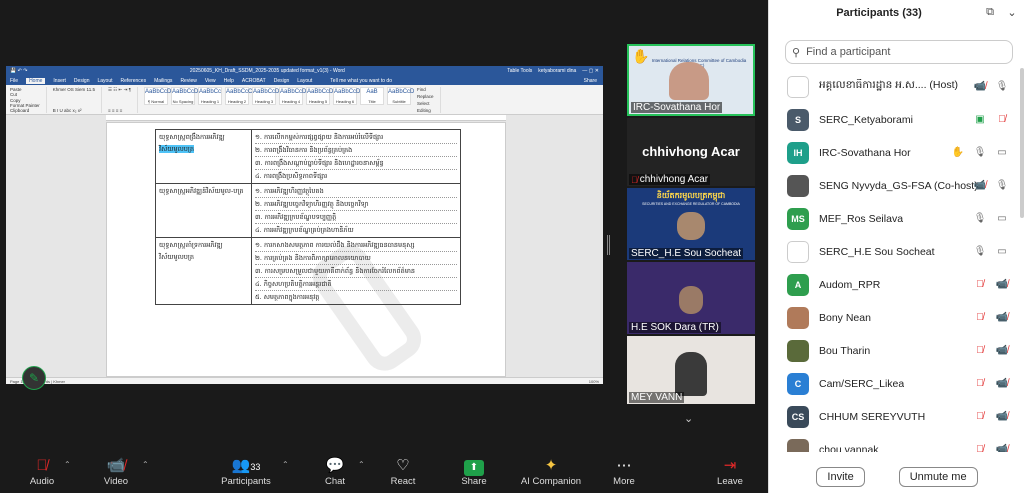  What do you see at coordinates (186, 96) in the screenshot?
I see `style-item: AaBbCcDd No Spacing` at bounding box center [186, 96].